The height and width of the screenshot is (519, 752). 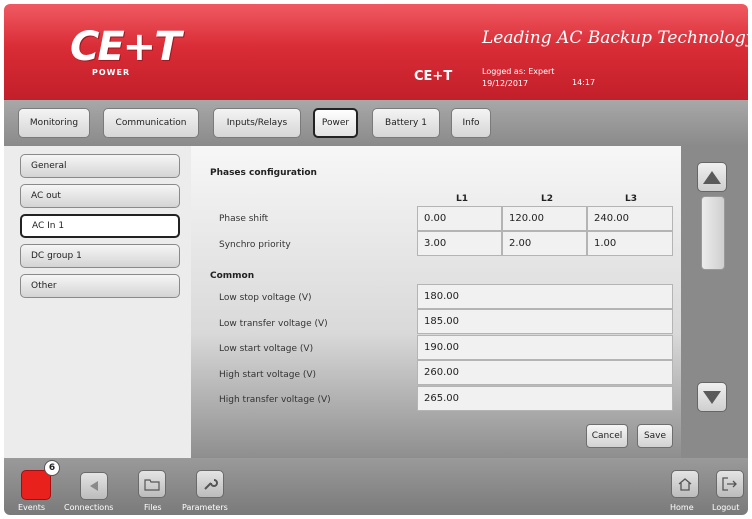 I want to click on common-title: Common, so click(x=232, y=276).